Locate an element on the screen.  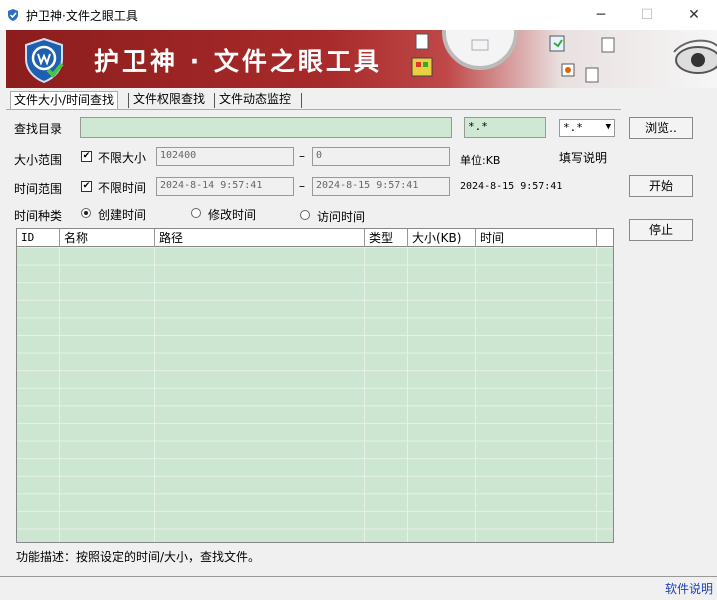
tab-permission-search: 文件权限查找 is located at coordinates (169, 99).